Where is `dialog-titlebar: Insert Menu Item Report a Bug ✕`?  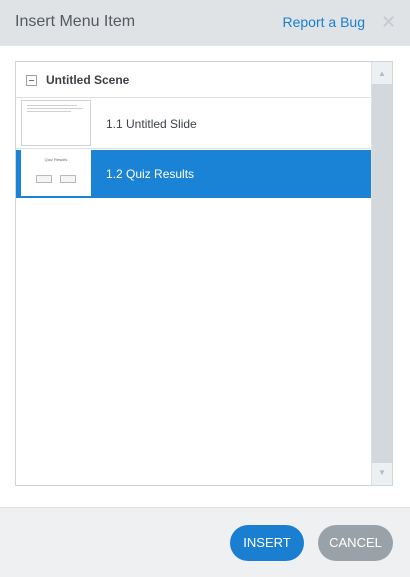 dialog-titlebar: Insert Menu Item Report a Bug ✕ is located at coordinates (205, 23).